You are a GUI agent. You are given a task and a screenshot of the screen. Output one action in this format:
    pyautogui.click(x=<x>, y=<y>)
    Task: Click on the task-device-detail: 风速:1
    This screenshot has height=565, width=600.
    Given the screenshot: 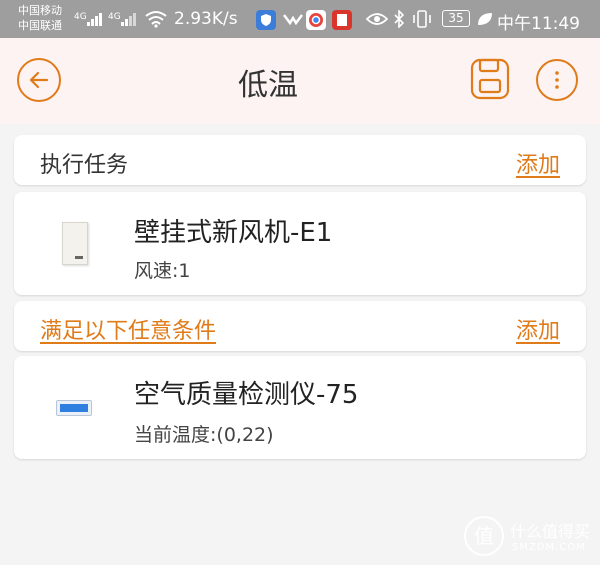 What is the action you would take?
    pyautogui.click(x=162, y=271)
    